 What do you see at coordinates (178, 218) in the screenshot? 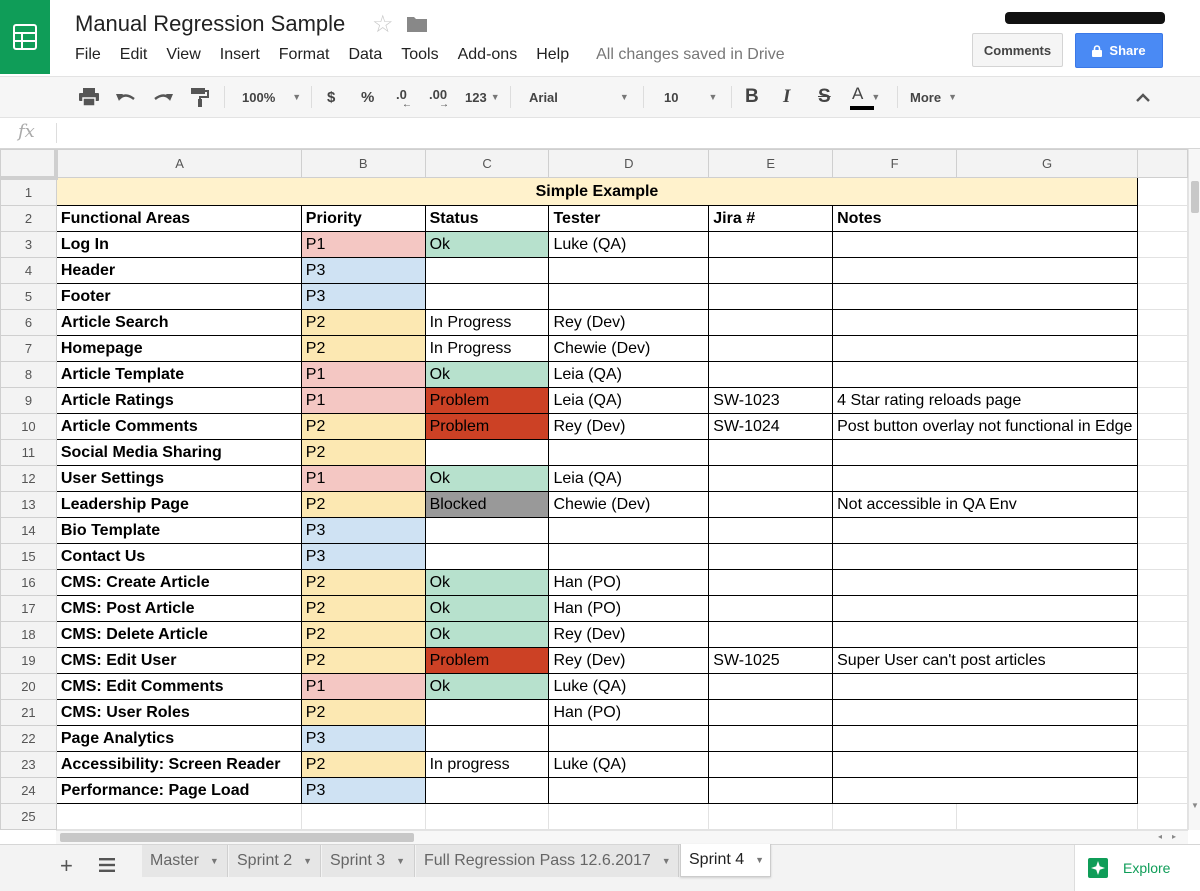
I see `functional-areas-header: Functional Areas` at bounding box center [178, 218].